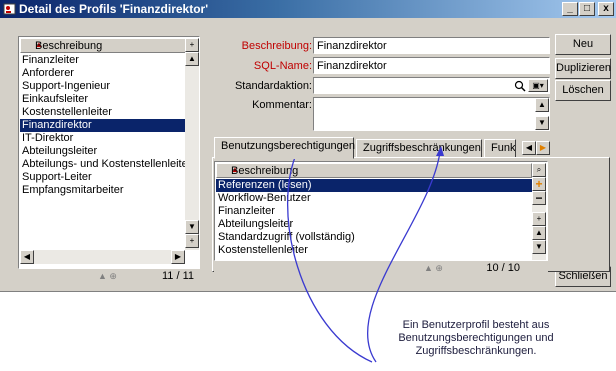 Image resolution: width=616 pixels, height=371 pixels. Describe the element at coordinates (583, 68) in the screenshot. I see `duplicate-button: Duplizieren` at that location.